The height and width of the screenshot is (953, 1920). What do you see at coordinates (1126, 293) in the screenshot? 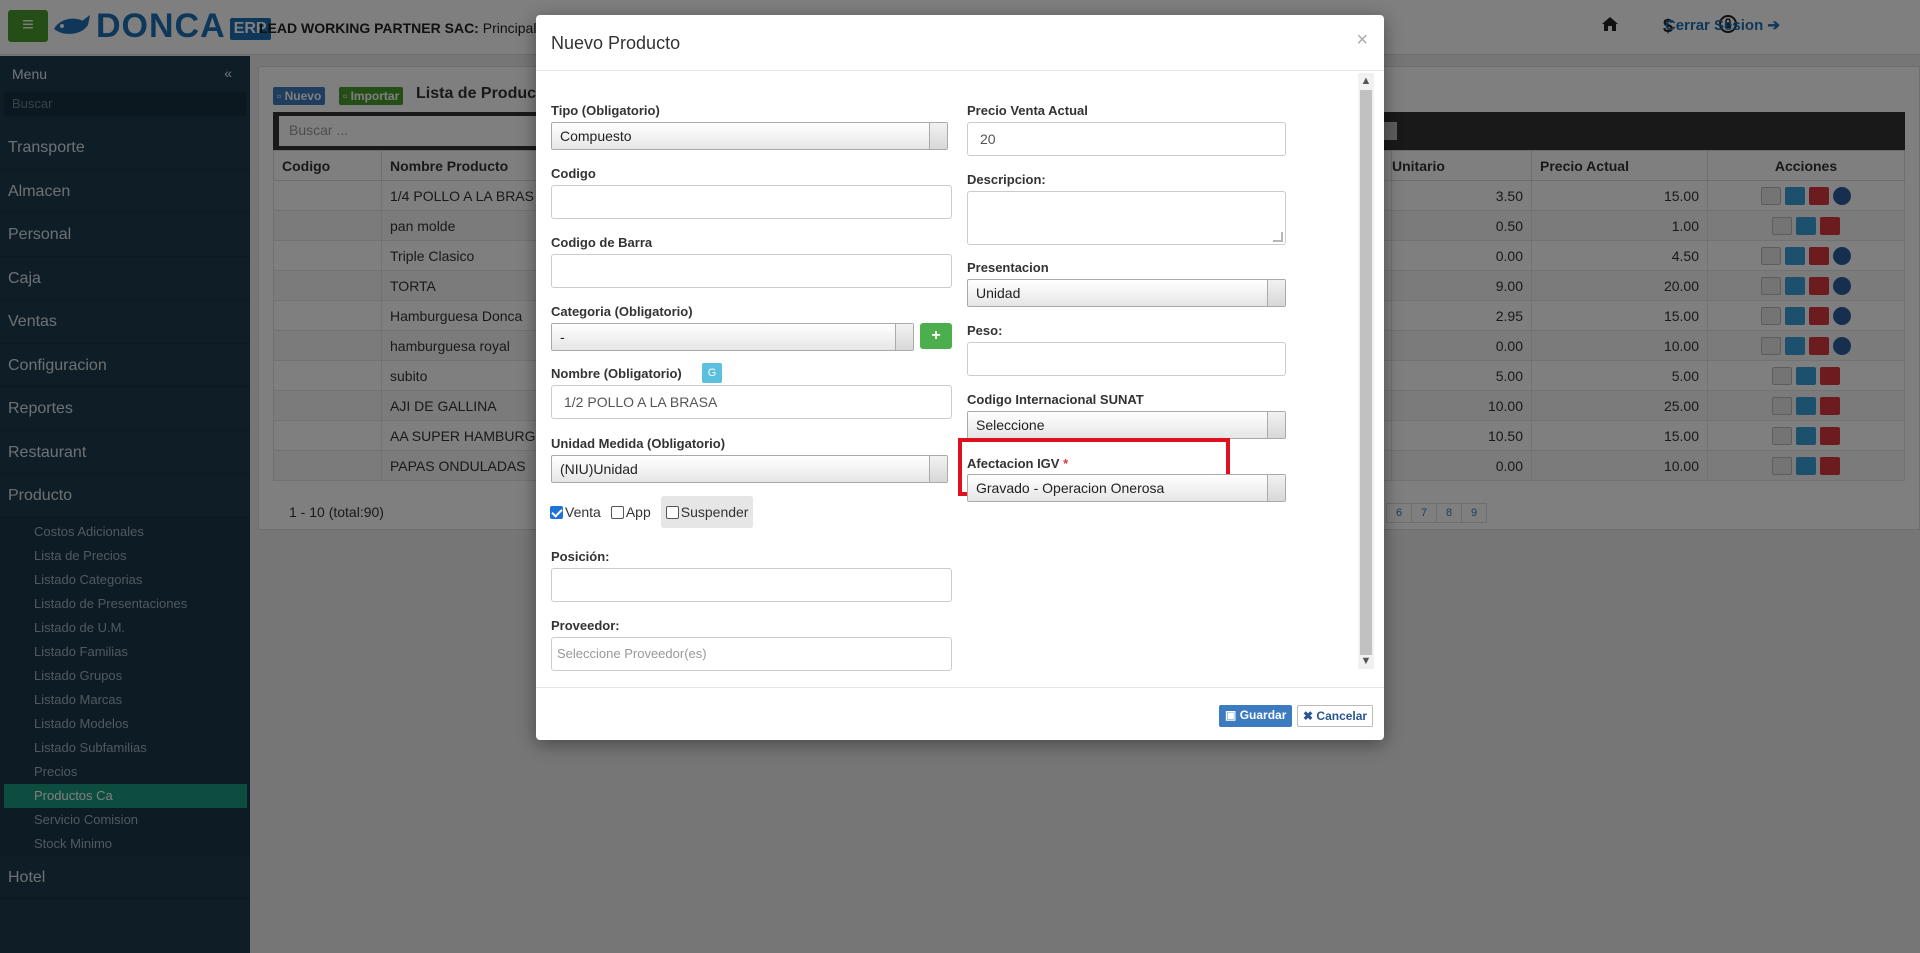
I see `presentacion-select: Unidad` at bounding box center [1126, 293].